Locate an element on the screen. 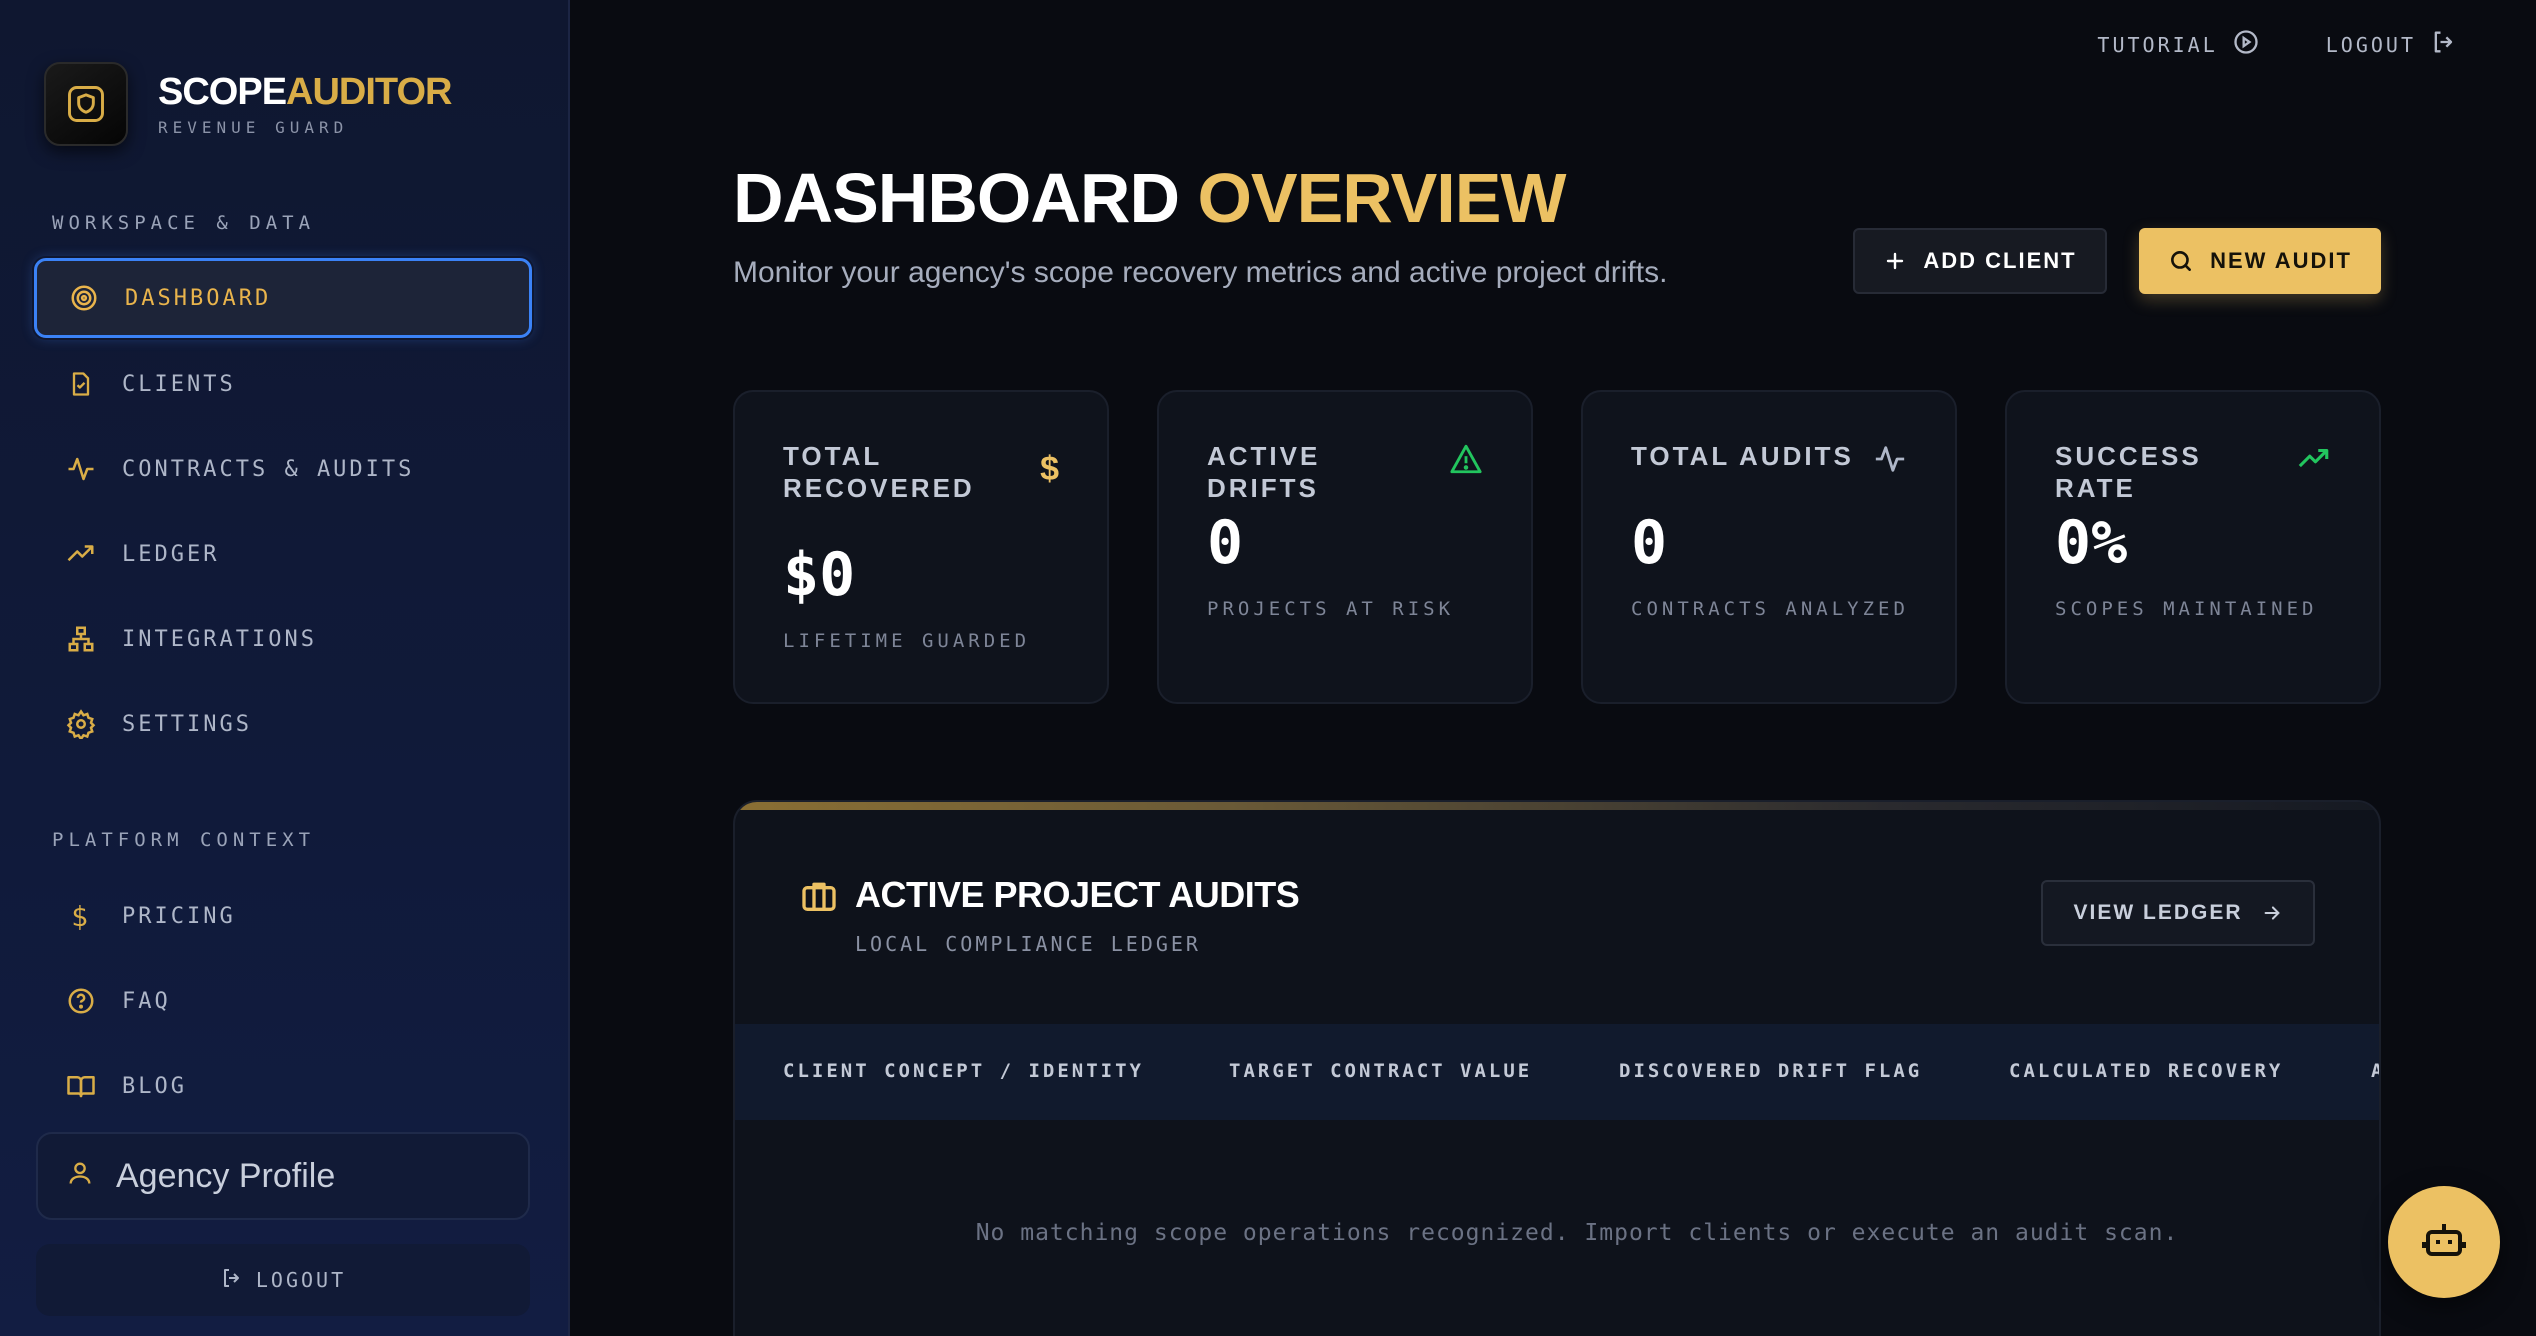 This screenshot has width=2536, height=1336. column-header: DISCOVERED DRIFT FLAG is located at coordinates (1770, 1071).